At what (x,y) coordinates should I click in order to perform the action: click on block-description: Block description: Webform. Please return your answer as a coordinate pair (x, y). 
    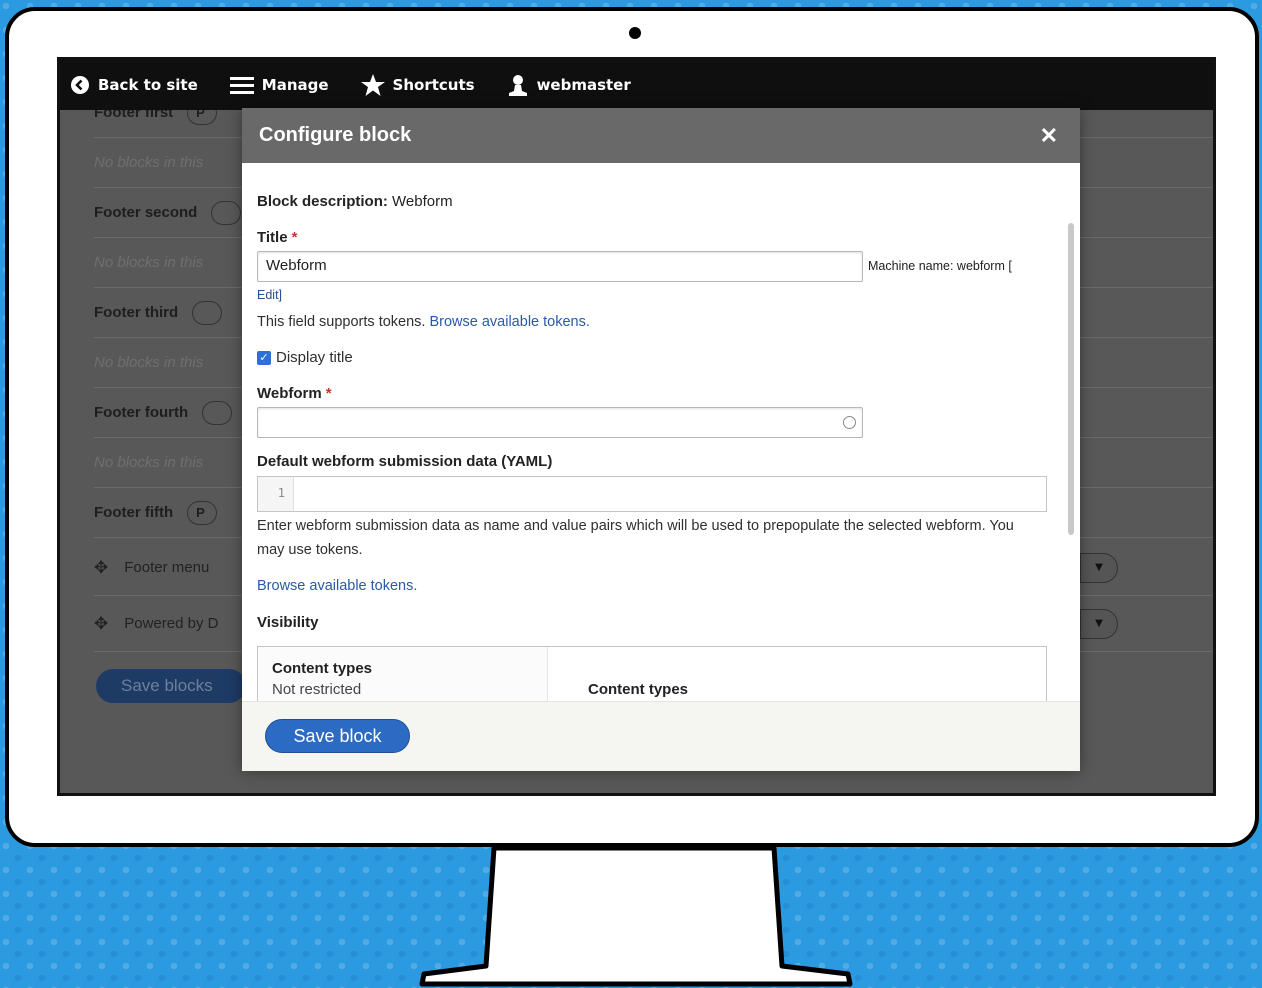
    Looking at the image, I should click on (355, 201).